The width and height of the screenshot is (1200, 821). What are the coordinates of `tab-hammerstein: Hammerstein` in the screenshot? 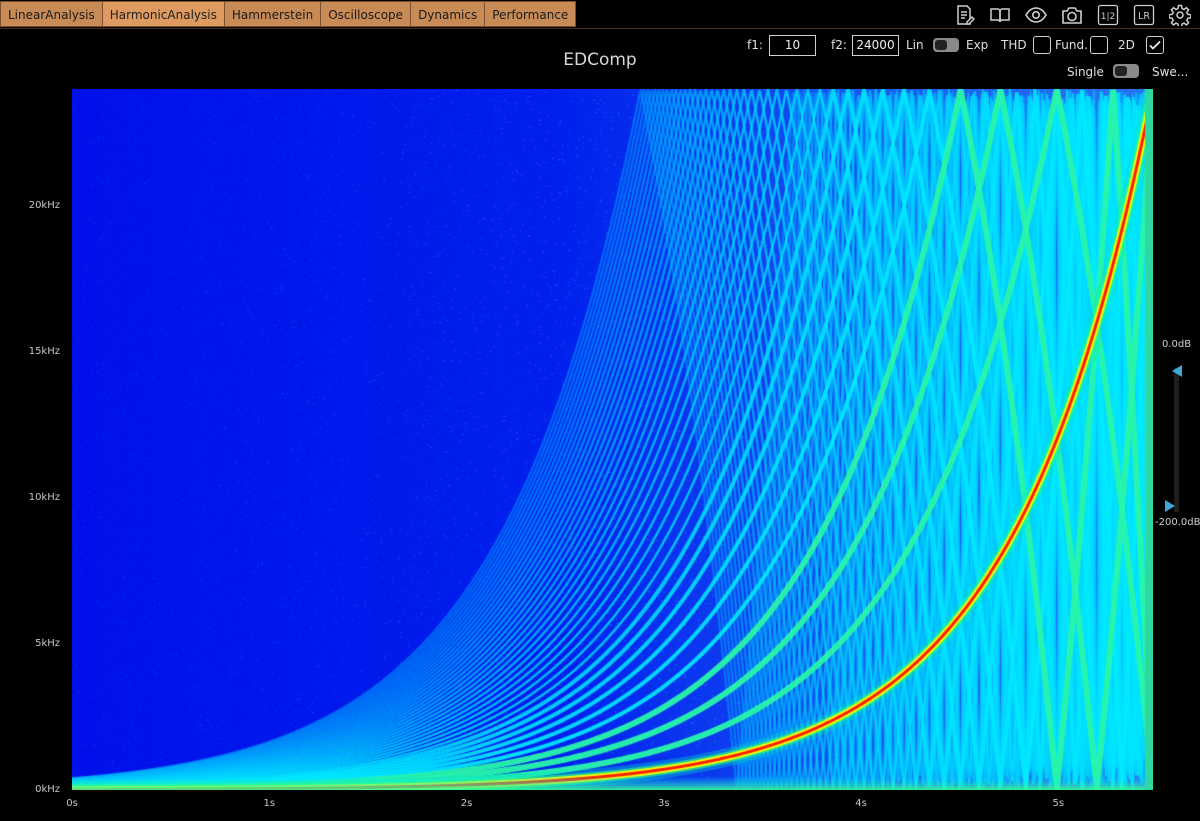 It's located at (272, 14).